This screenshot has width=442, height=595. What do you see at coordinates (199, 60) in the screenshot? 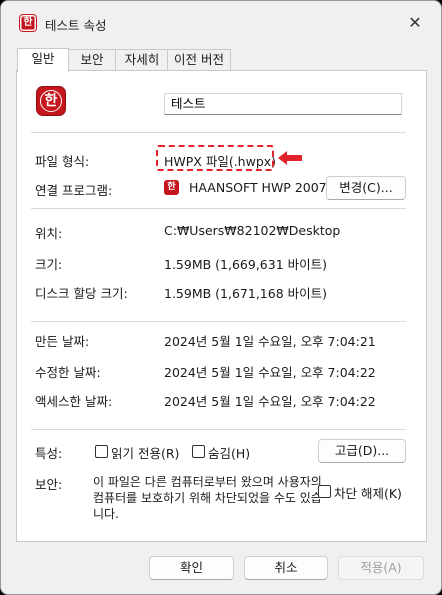
I see `tab-previous-versions: 이전 버전` at bounding box center [199, 60].